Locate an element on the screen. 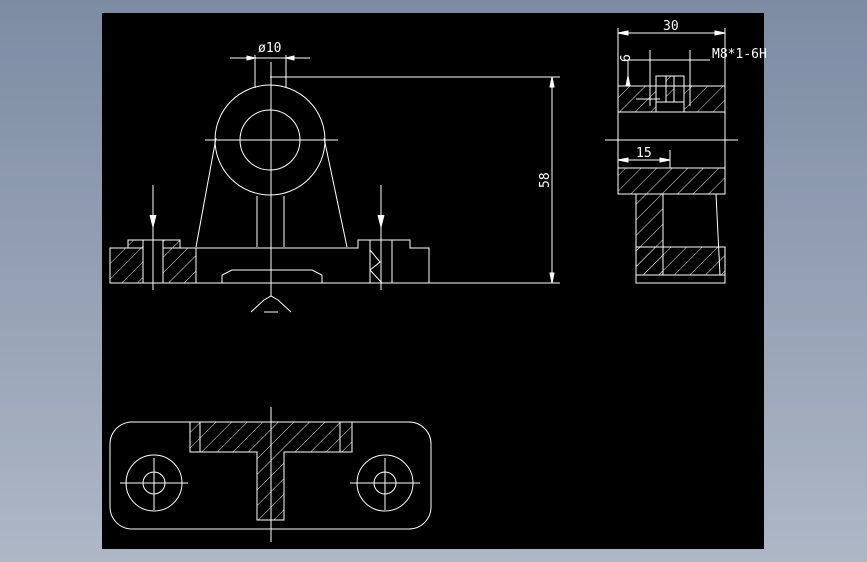 The height and width of the screenshot is (562, 867). dim-thread-spec-label: M8*1-6H is located at coordinates (739, 54).